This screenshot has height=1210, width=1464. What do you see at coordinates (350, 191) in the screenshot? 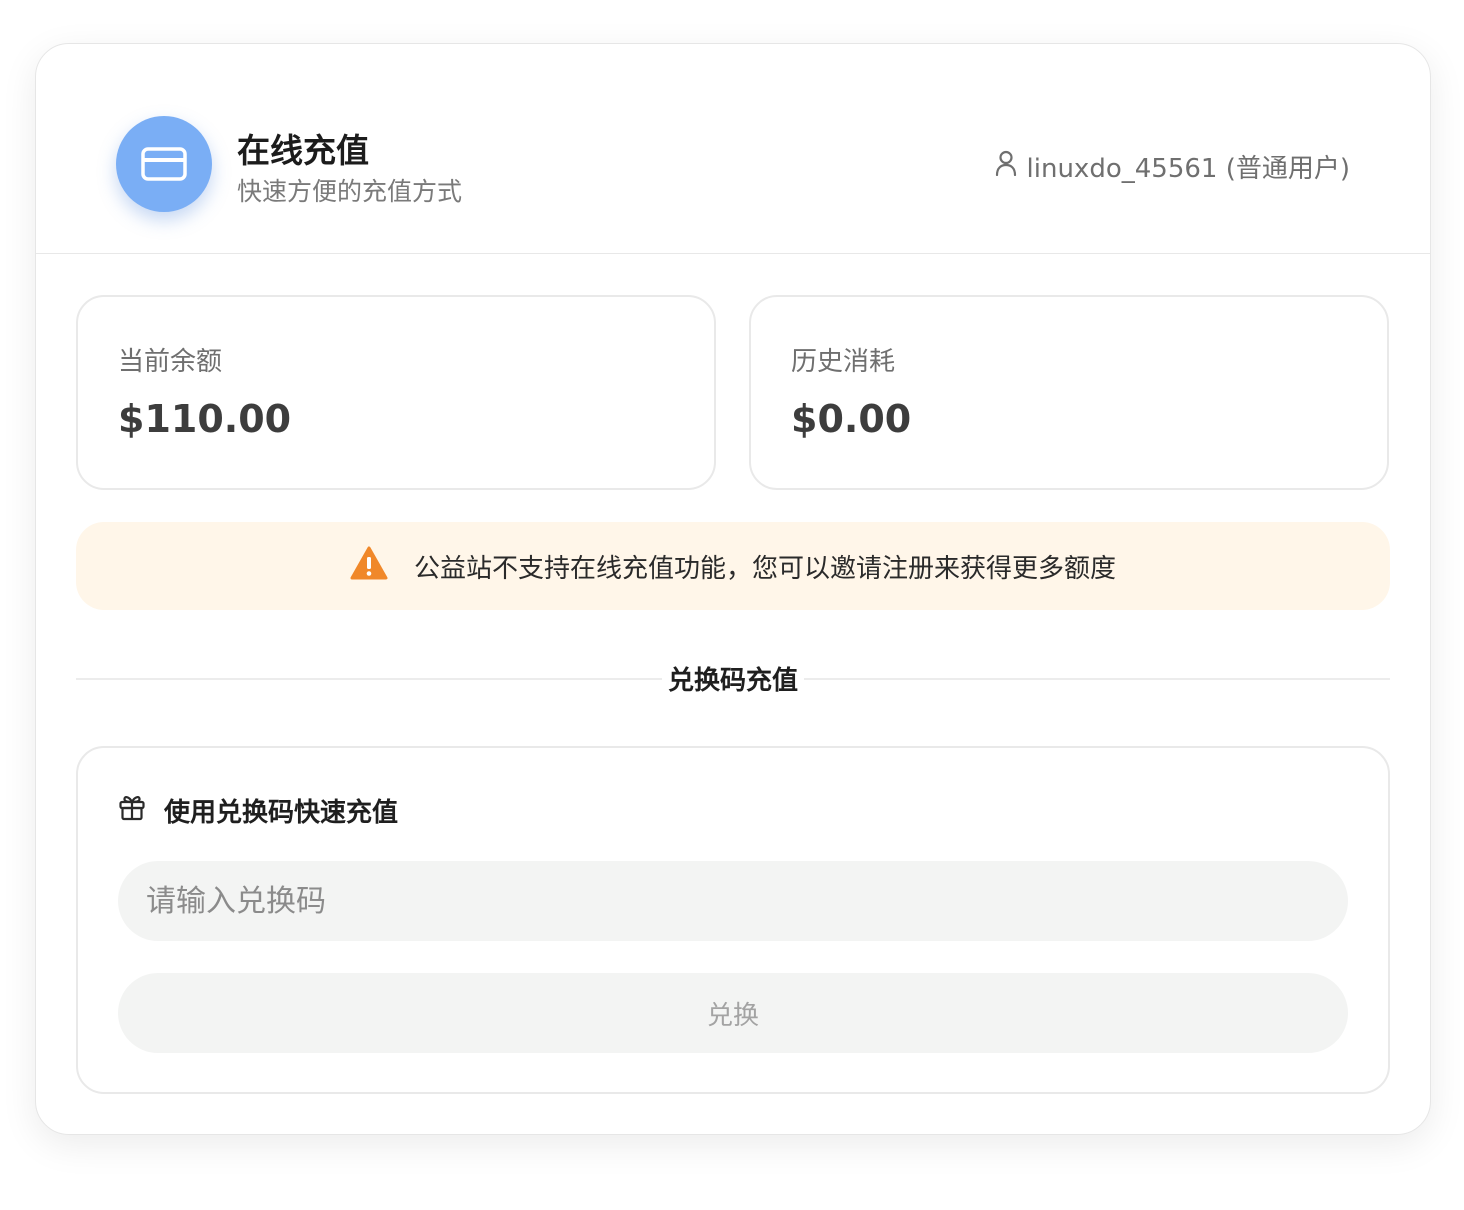
I see `page-subtitle: 快速方便的充值方式` at bounding box center [350, 191].